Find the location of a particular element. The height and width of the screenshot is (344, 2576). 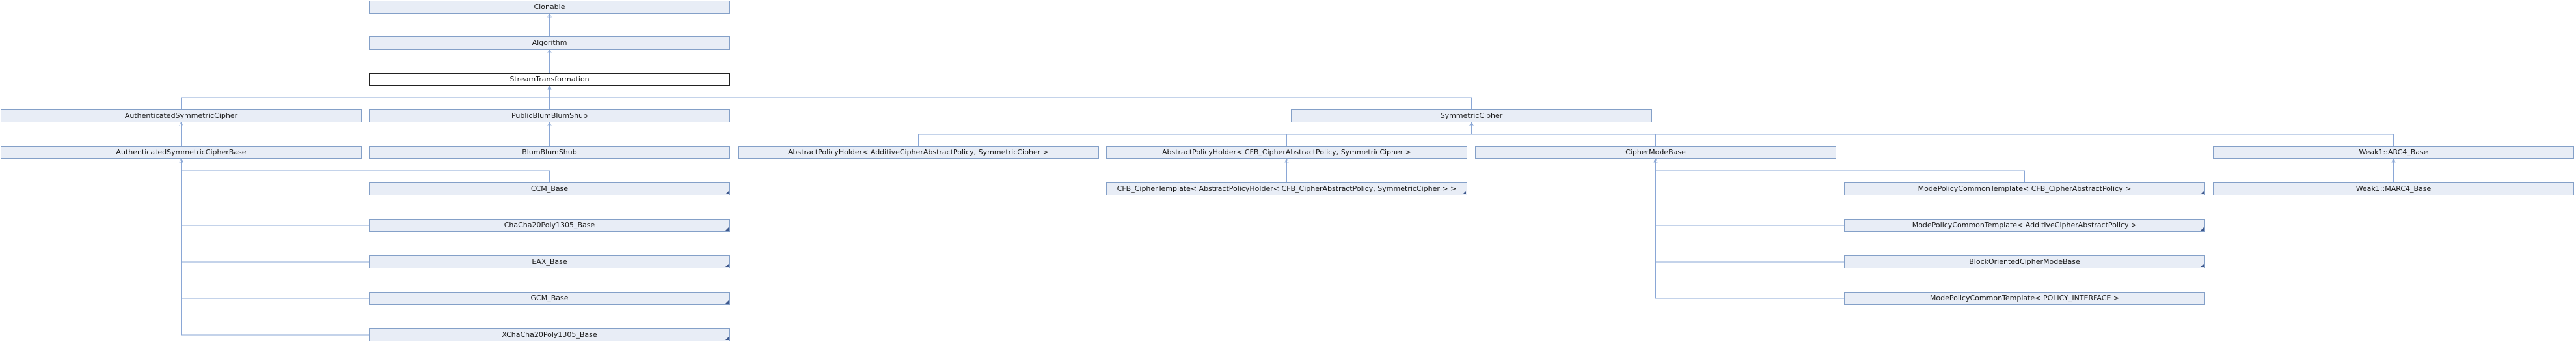

edge-eax_base-to-authenticated_symmetric_cipher_base is located at coordinates (275, 211).